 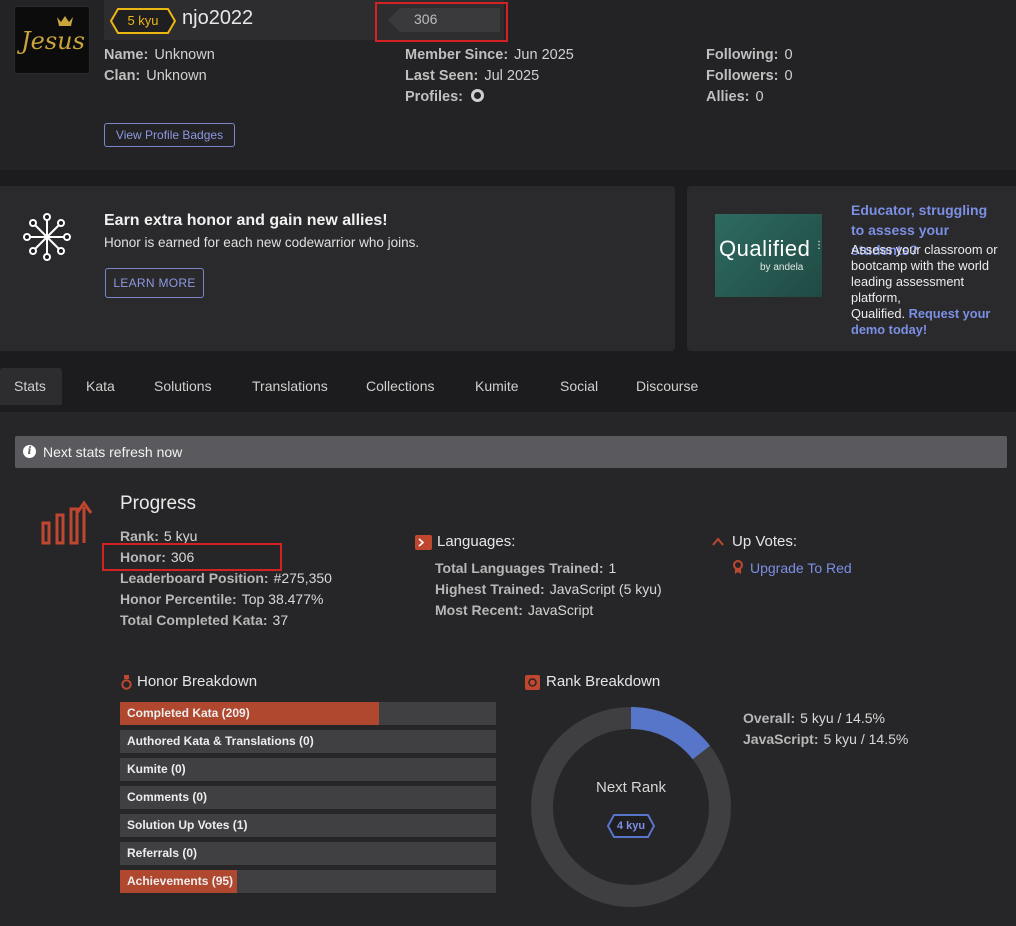 What do you see at coordinates (188, 713) in the screenshot?
I see `honor-breakdown-label: Completed Kata (209)` at bounding box center [188, 713].